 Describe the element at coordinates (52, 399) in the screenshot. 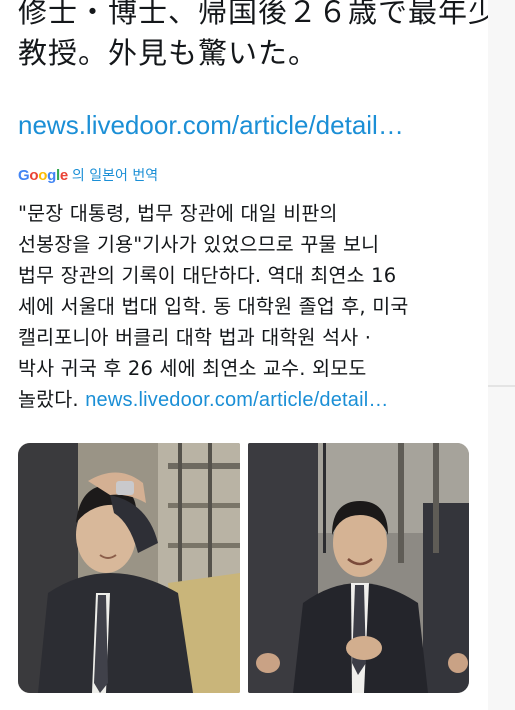

I see `translation-text: 놀랐다.` at that location.